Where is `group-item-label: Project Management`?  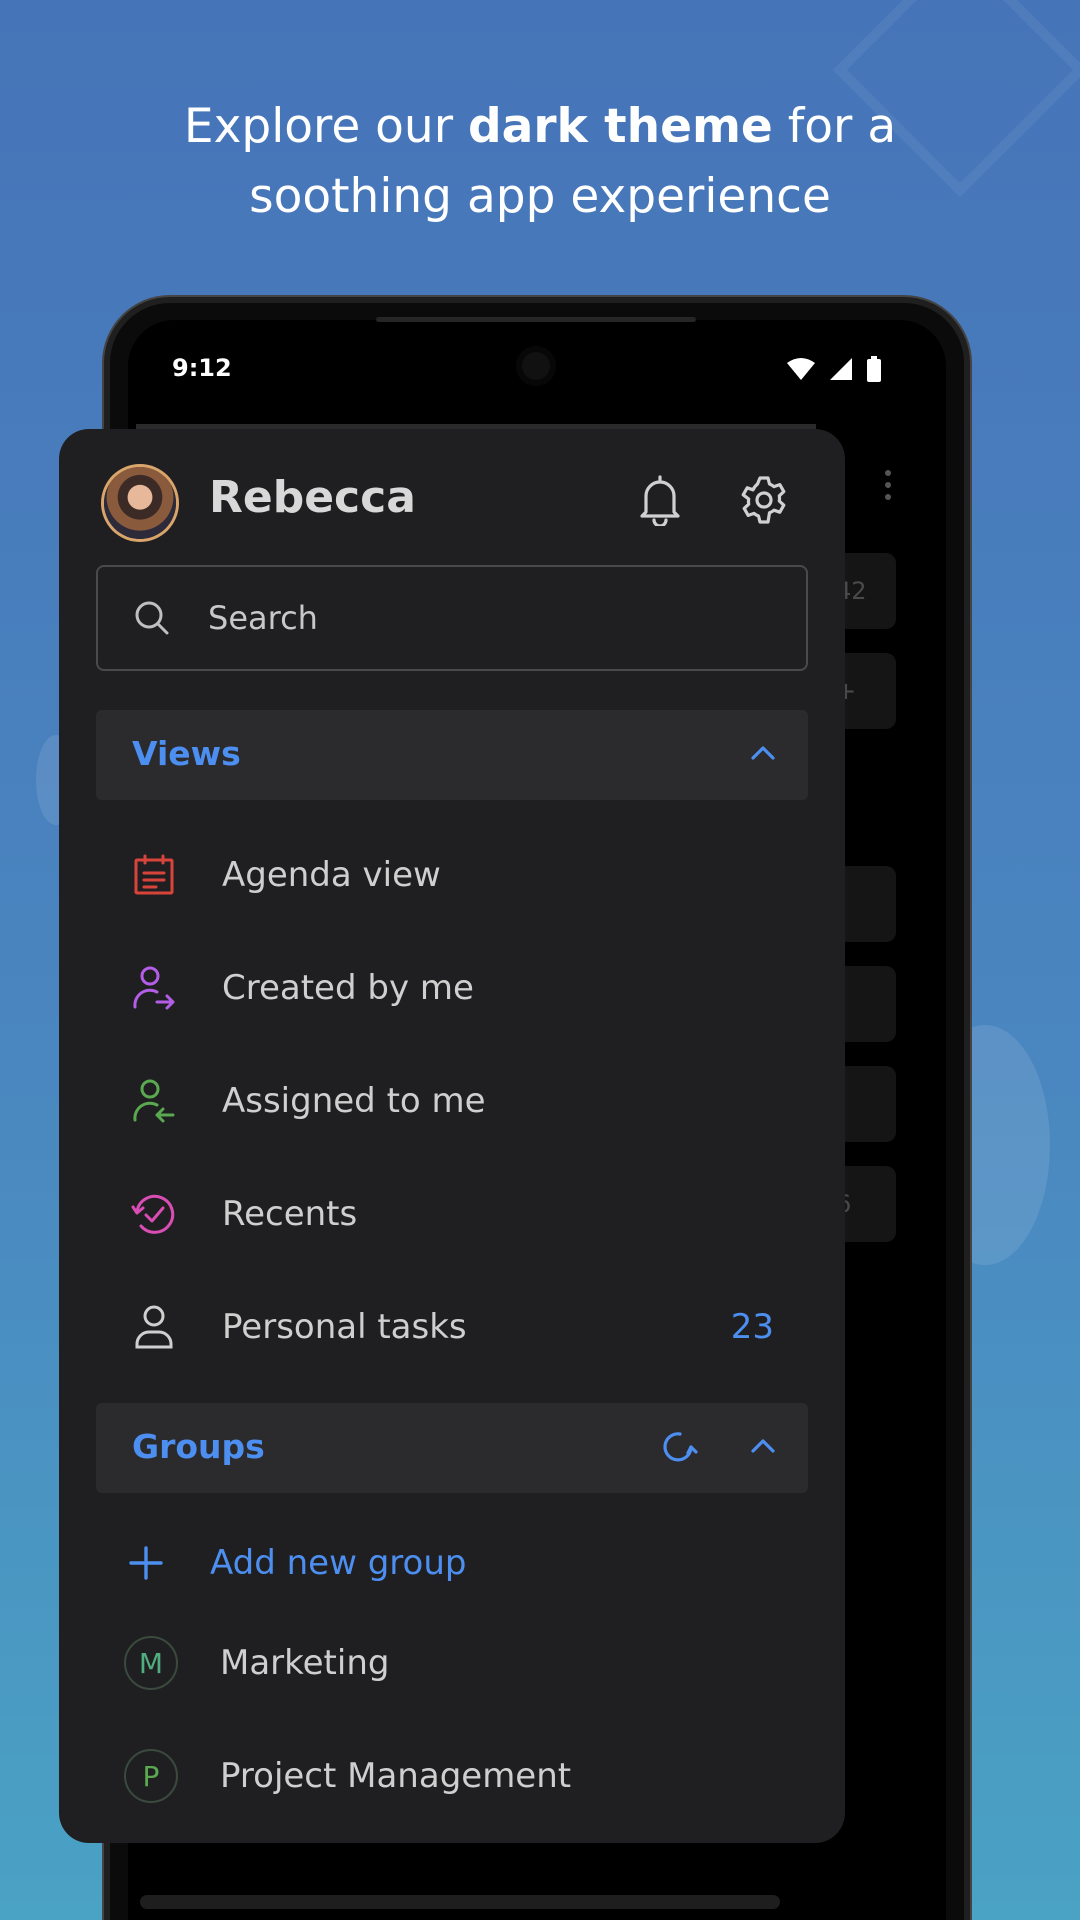 group-item-label: Project Management is located at coordinates (396, 1776).